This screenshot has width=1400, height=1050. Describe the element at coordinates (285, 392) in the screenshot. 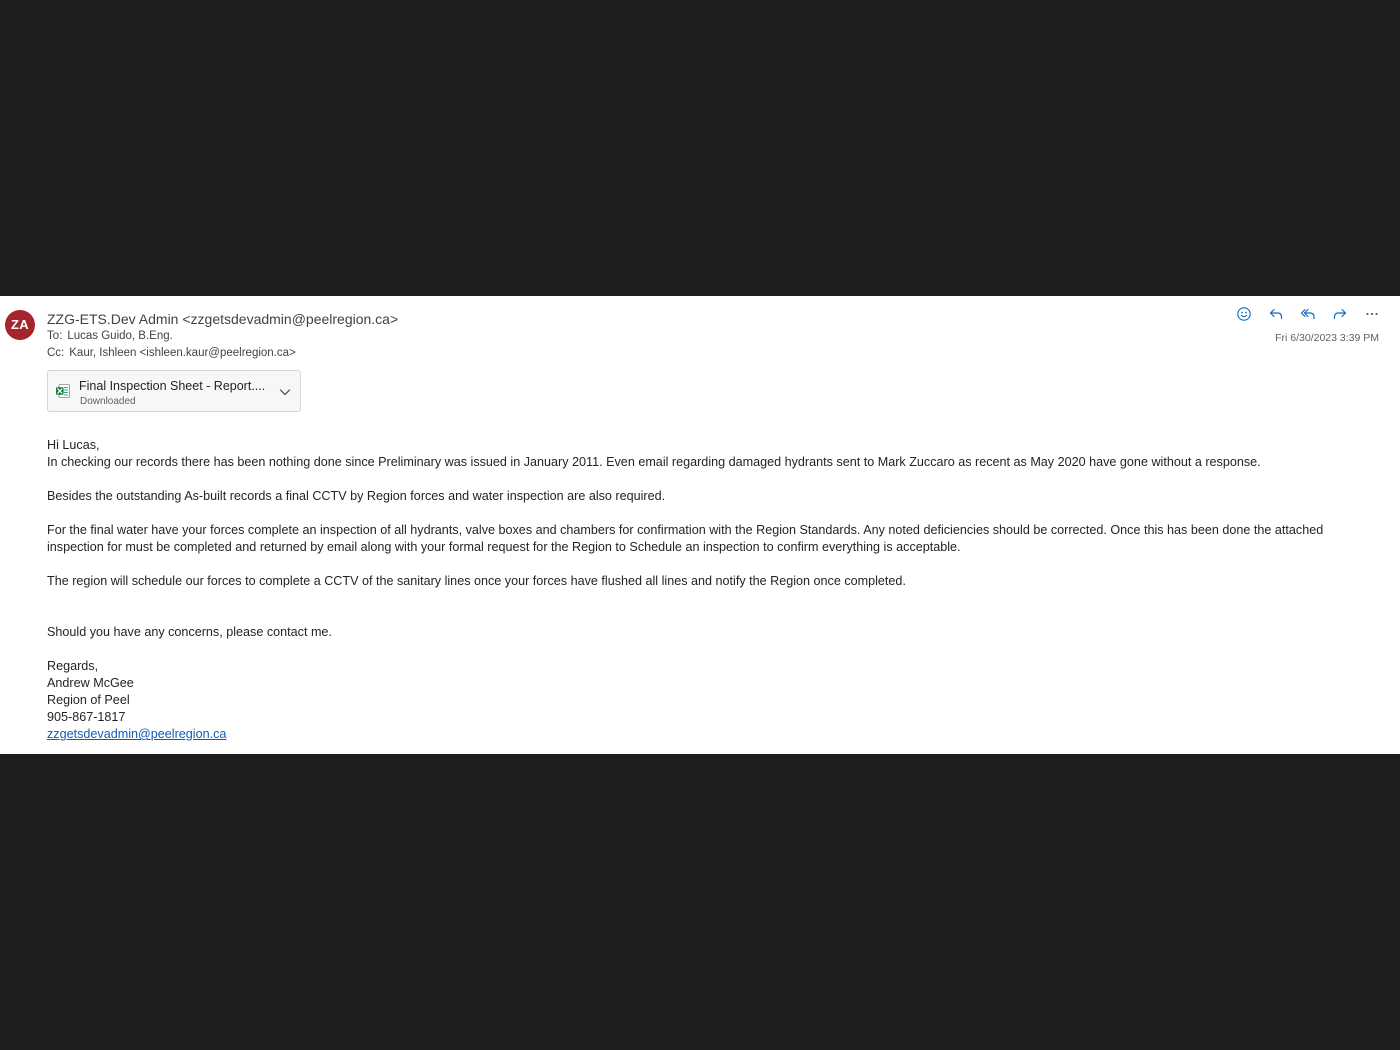

I see `chevron-down-icon` at that location.